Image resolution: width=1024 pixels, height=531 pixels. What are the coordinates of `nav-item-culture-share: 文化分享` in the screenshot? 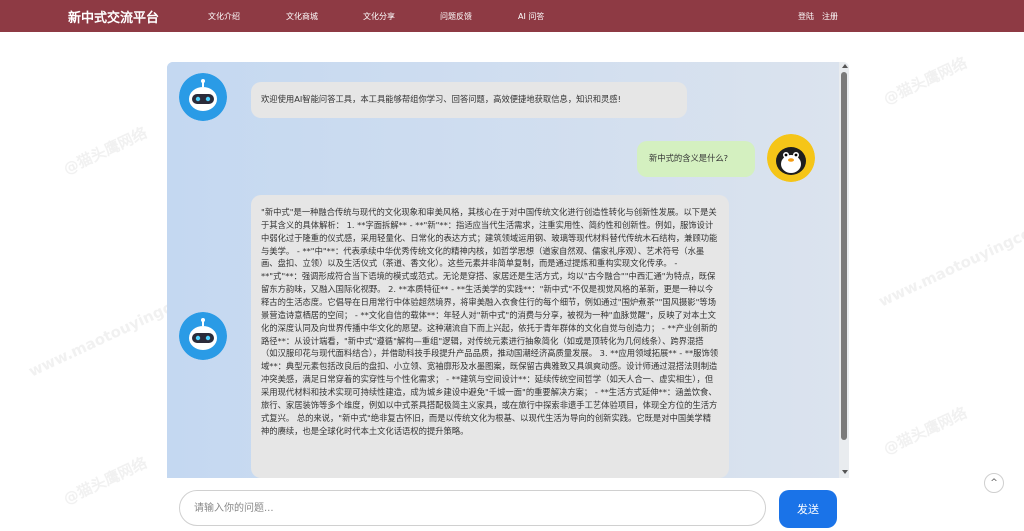 It's located at (379, 16).